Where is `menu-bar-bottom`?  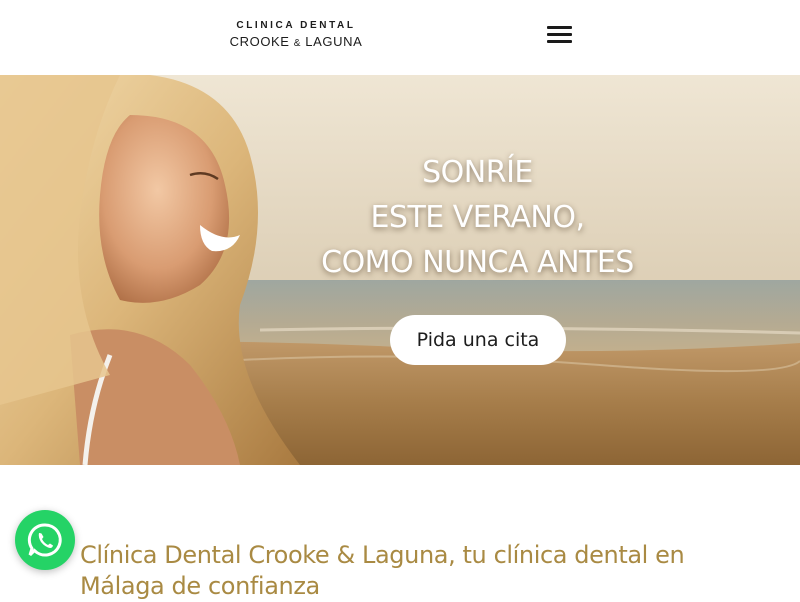
menu-bar-bottom is located at coordinates (559, 41).